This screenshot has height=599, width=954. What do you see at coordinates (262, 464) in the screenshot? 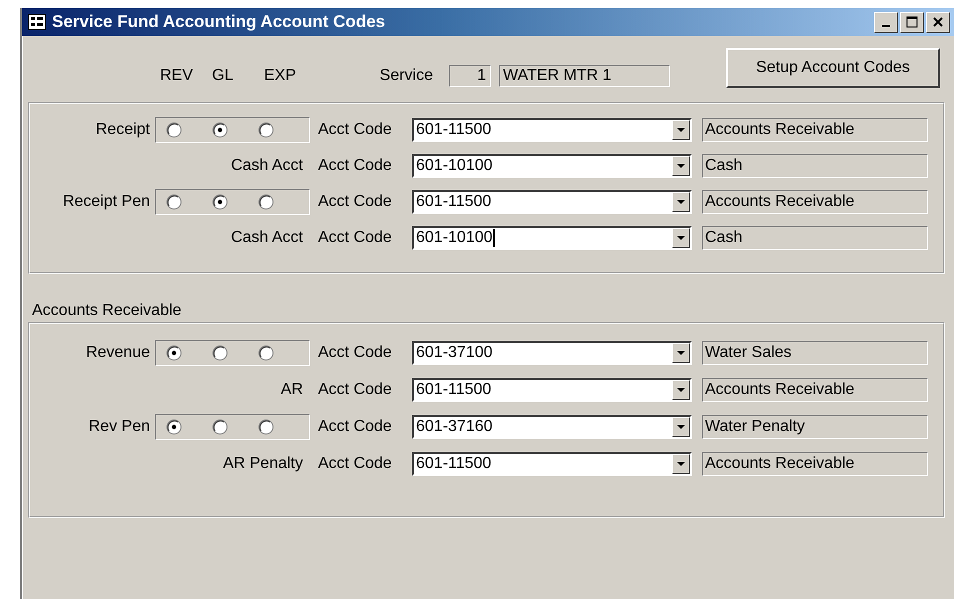
I see `row-label: AR Penalty` at bounding box center [262, 464].